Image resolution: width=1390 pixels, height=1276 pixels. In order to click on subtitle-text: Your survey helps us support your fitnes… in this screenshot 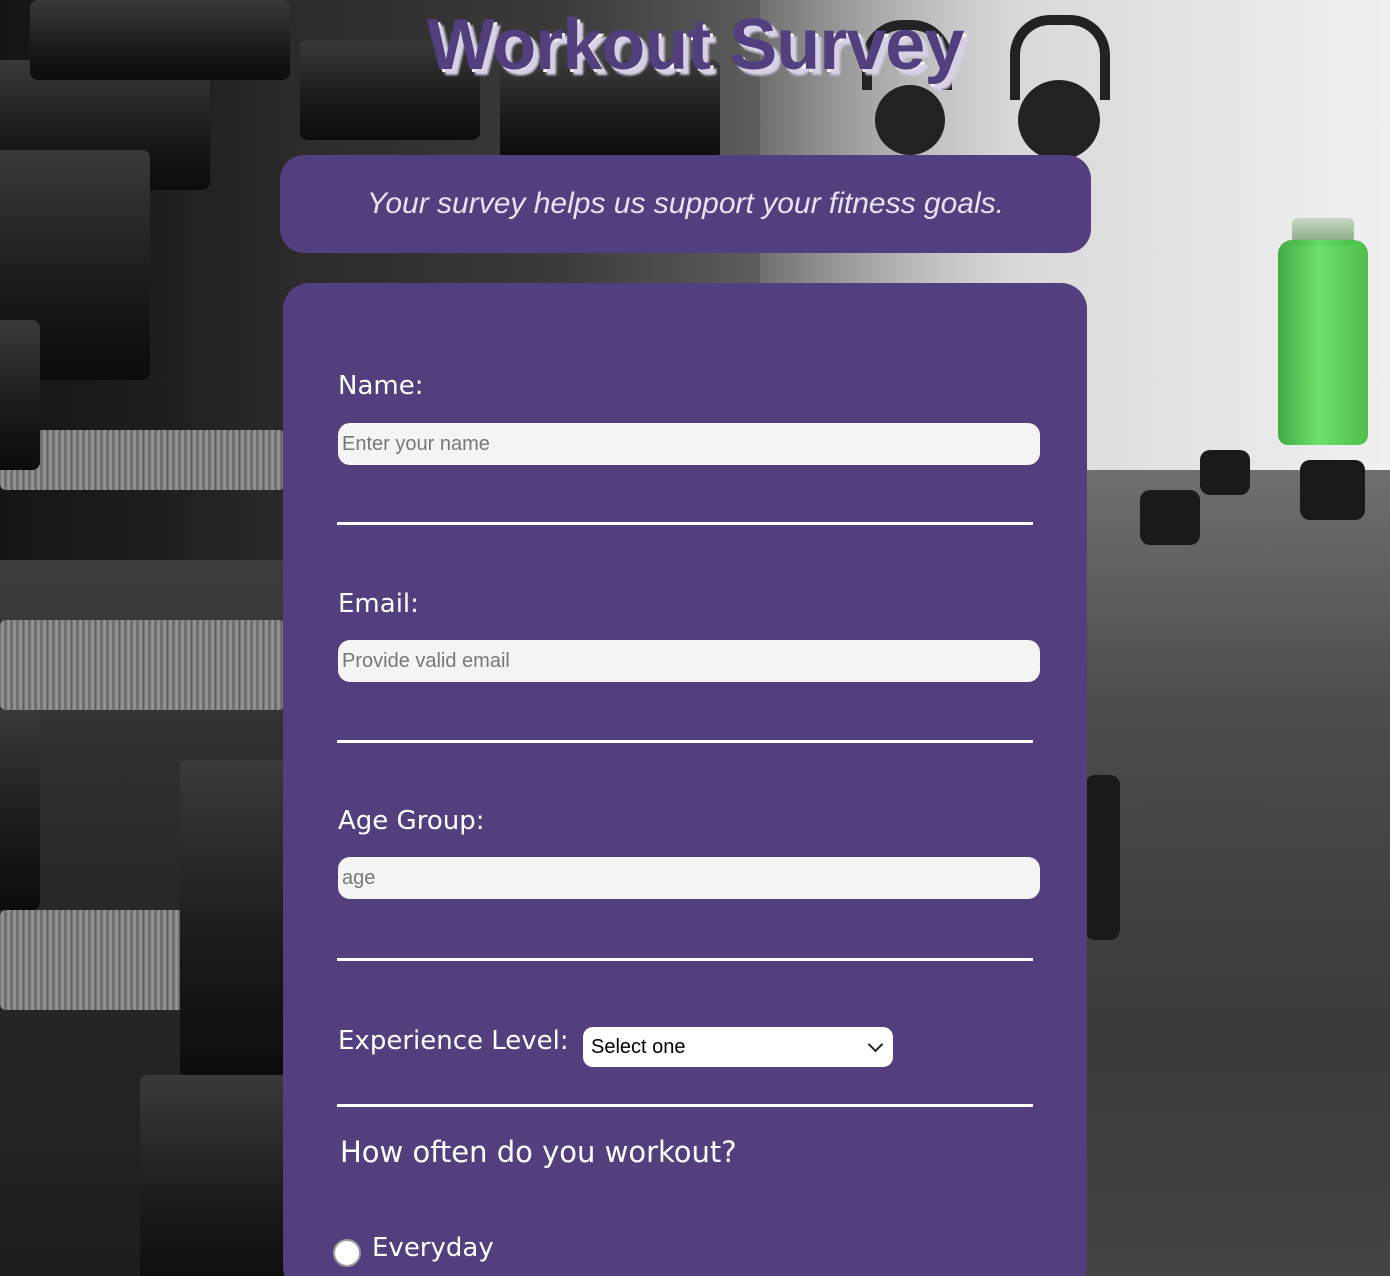, I will do `click(685, 203)`.